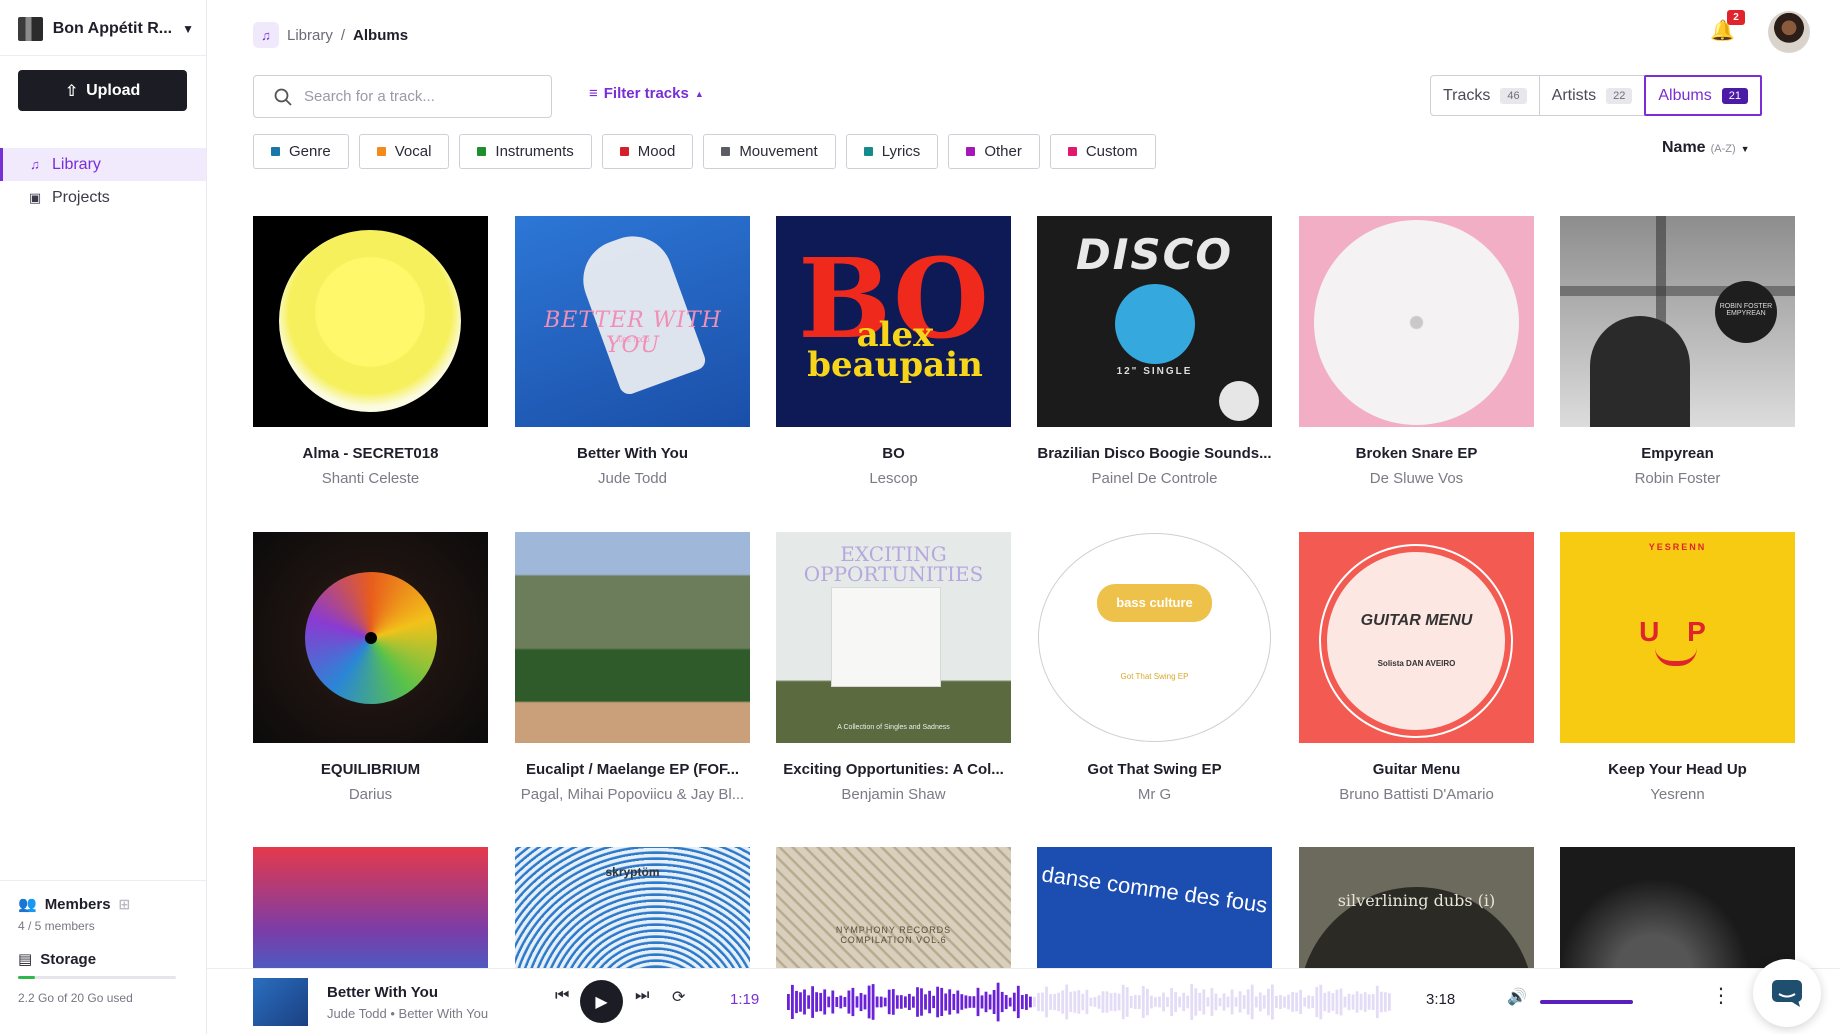 This screenshot has height=1034, width=1840. I want to click on album-card: EQUILIBRIUM Darius, so click(370, 667).